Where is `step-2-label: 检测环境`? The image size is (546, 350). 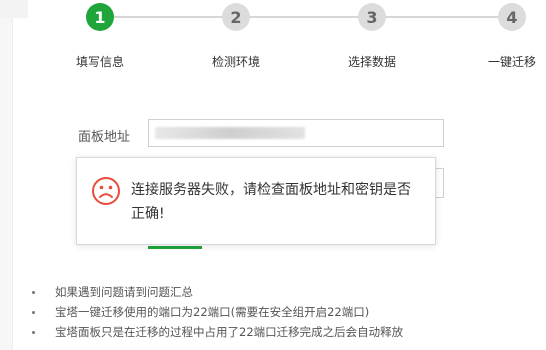
step-2-label: 检测环境 is located at coordinates (236, 62).